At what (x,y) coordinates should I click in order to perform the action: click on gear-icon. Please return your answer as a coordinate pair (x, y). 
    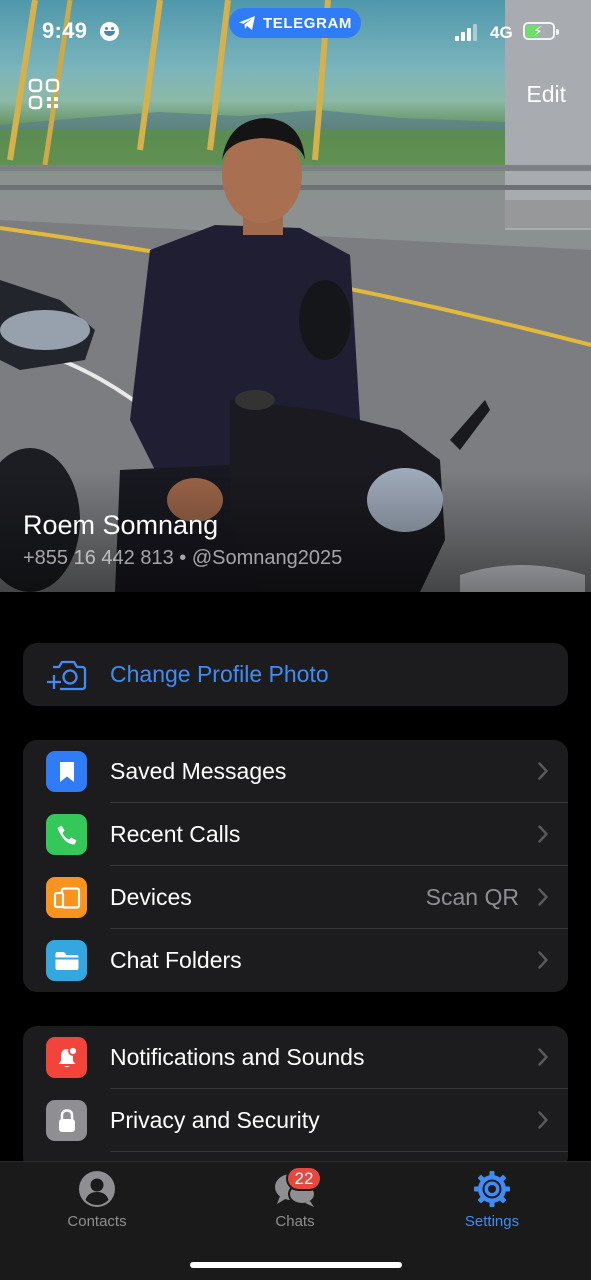
    Looking at the image, I should click on (492, 1189).